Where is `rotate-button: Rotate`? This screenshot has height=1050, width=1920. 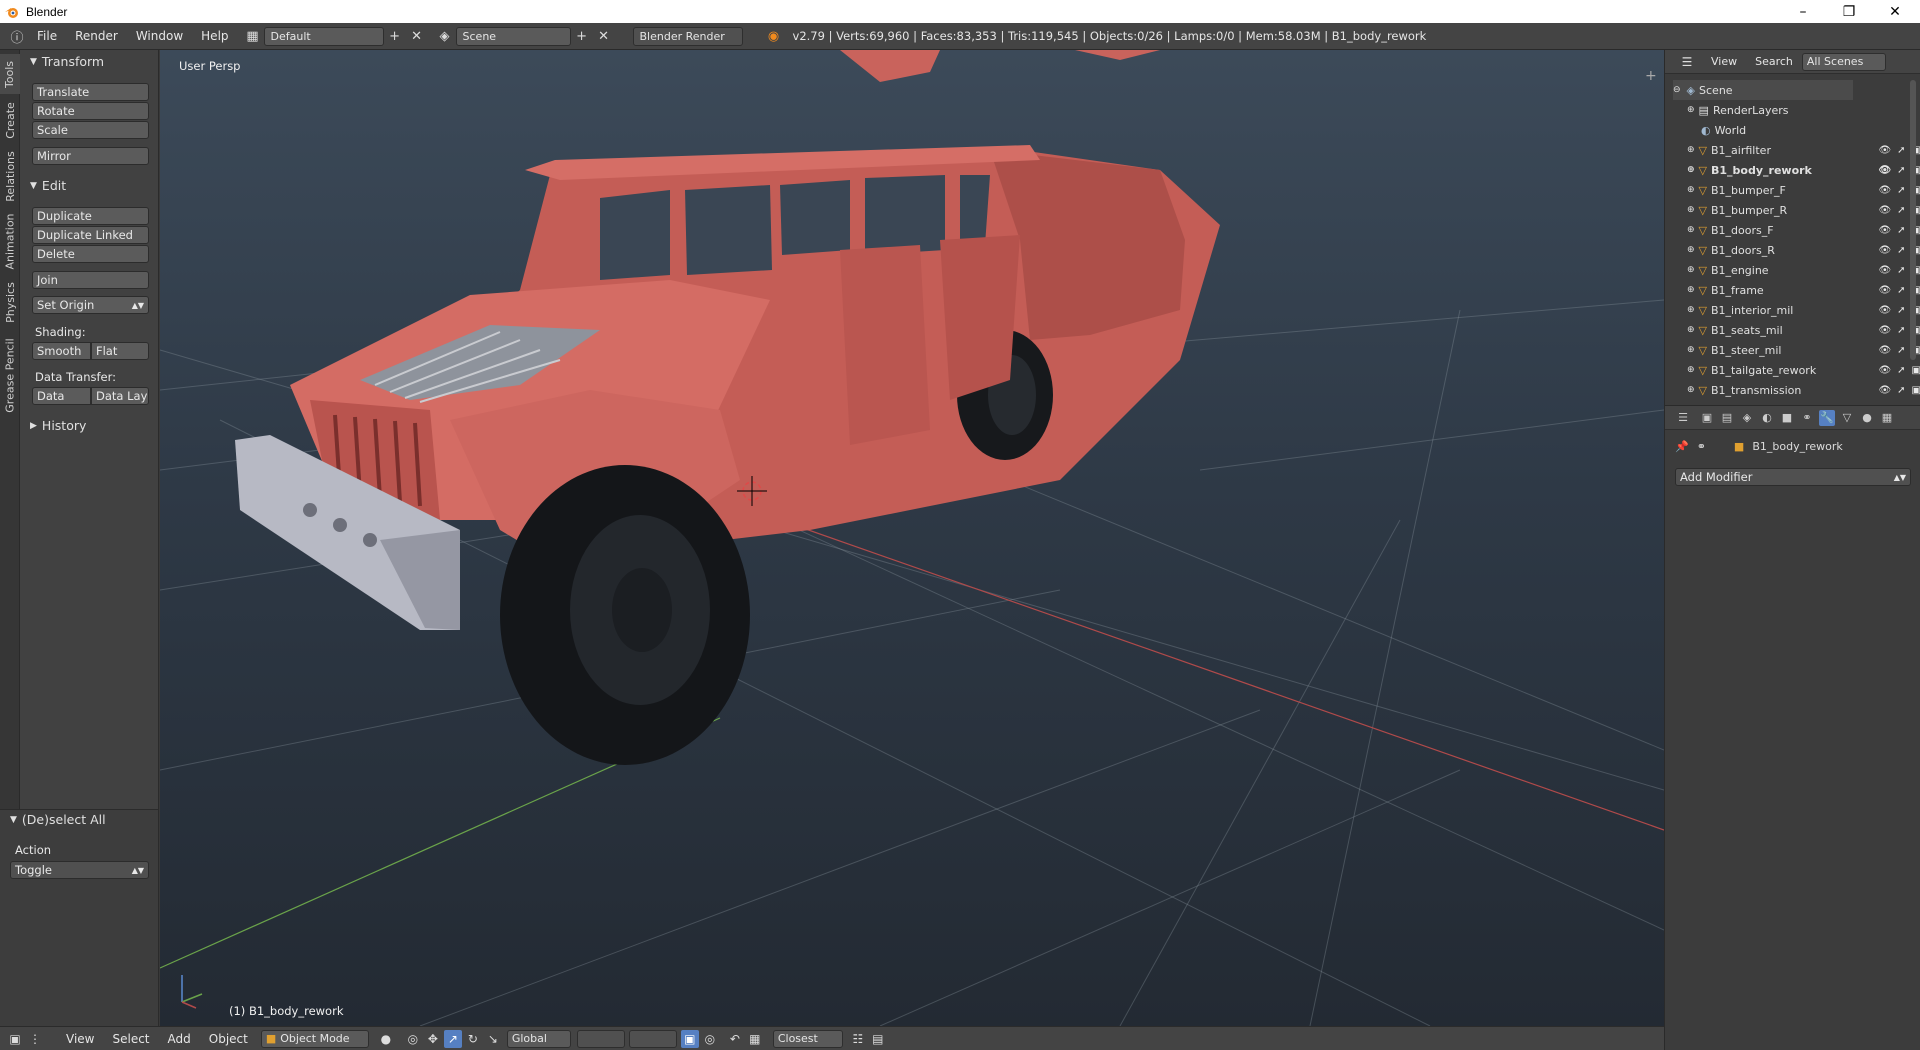
rotate-button: Rotate is located at coordinates (90, 111).